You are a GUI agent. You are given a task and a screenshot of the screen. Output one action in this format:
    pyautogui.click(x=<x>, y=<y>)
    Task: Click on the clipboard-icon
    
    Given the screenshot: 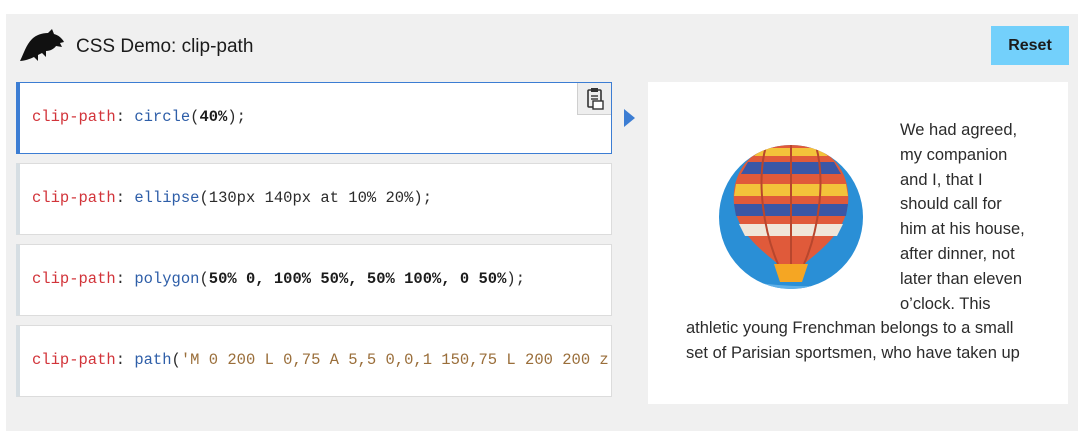 What is the action you would take?
    pyautogui.click(x=595, y=99)
    